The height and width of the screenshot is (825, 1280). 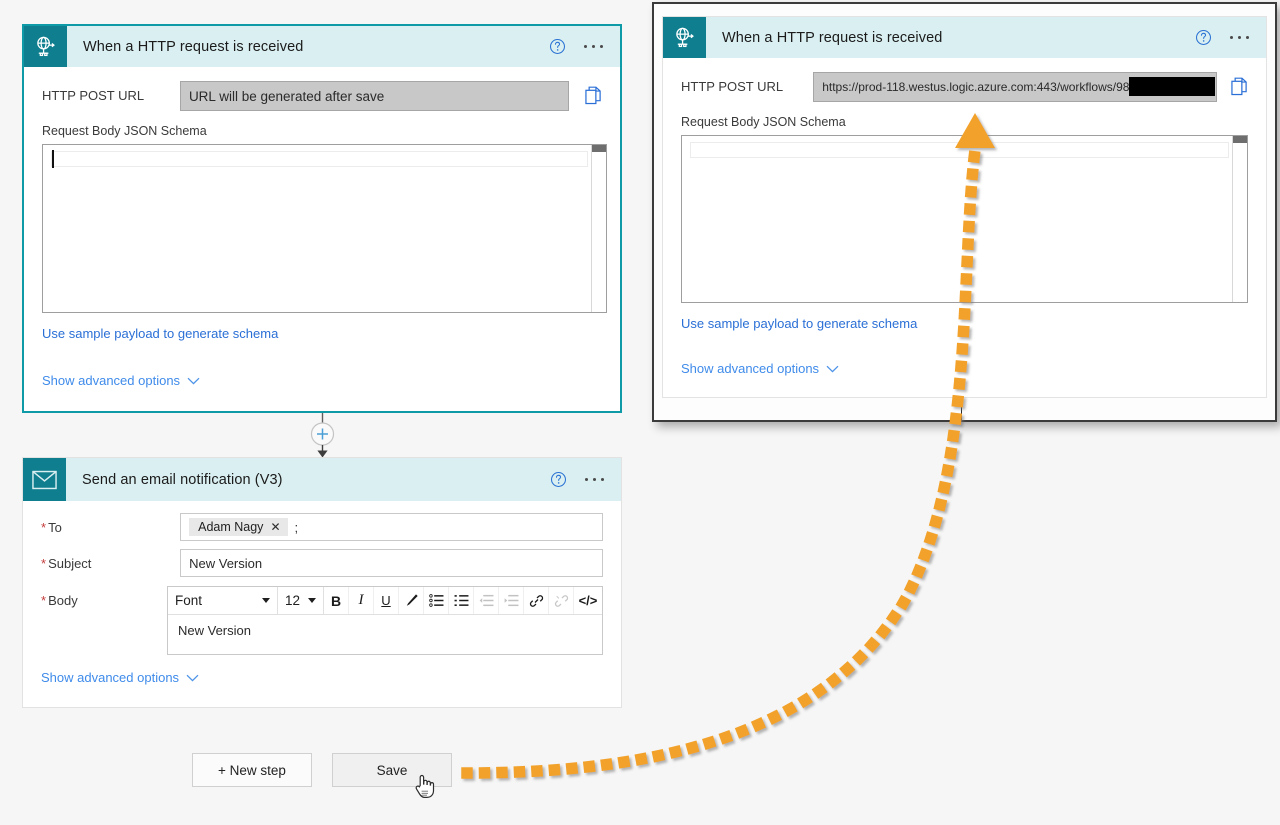 I want to click on redaction-box, so click(x=1172, y=86).